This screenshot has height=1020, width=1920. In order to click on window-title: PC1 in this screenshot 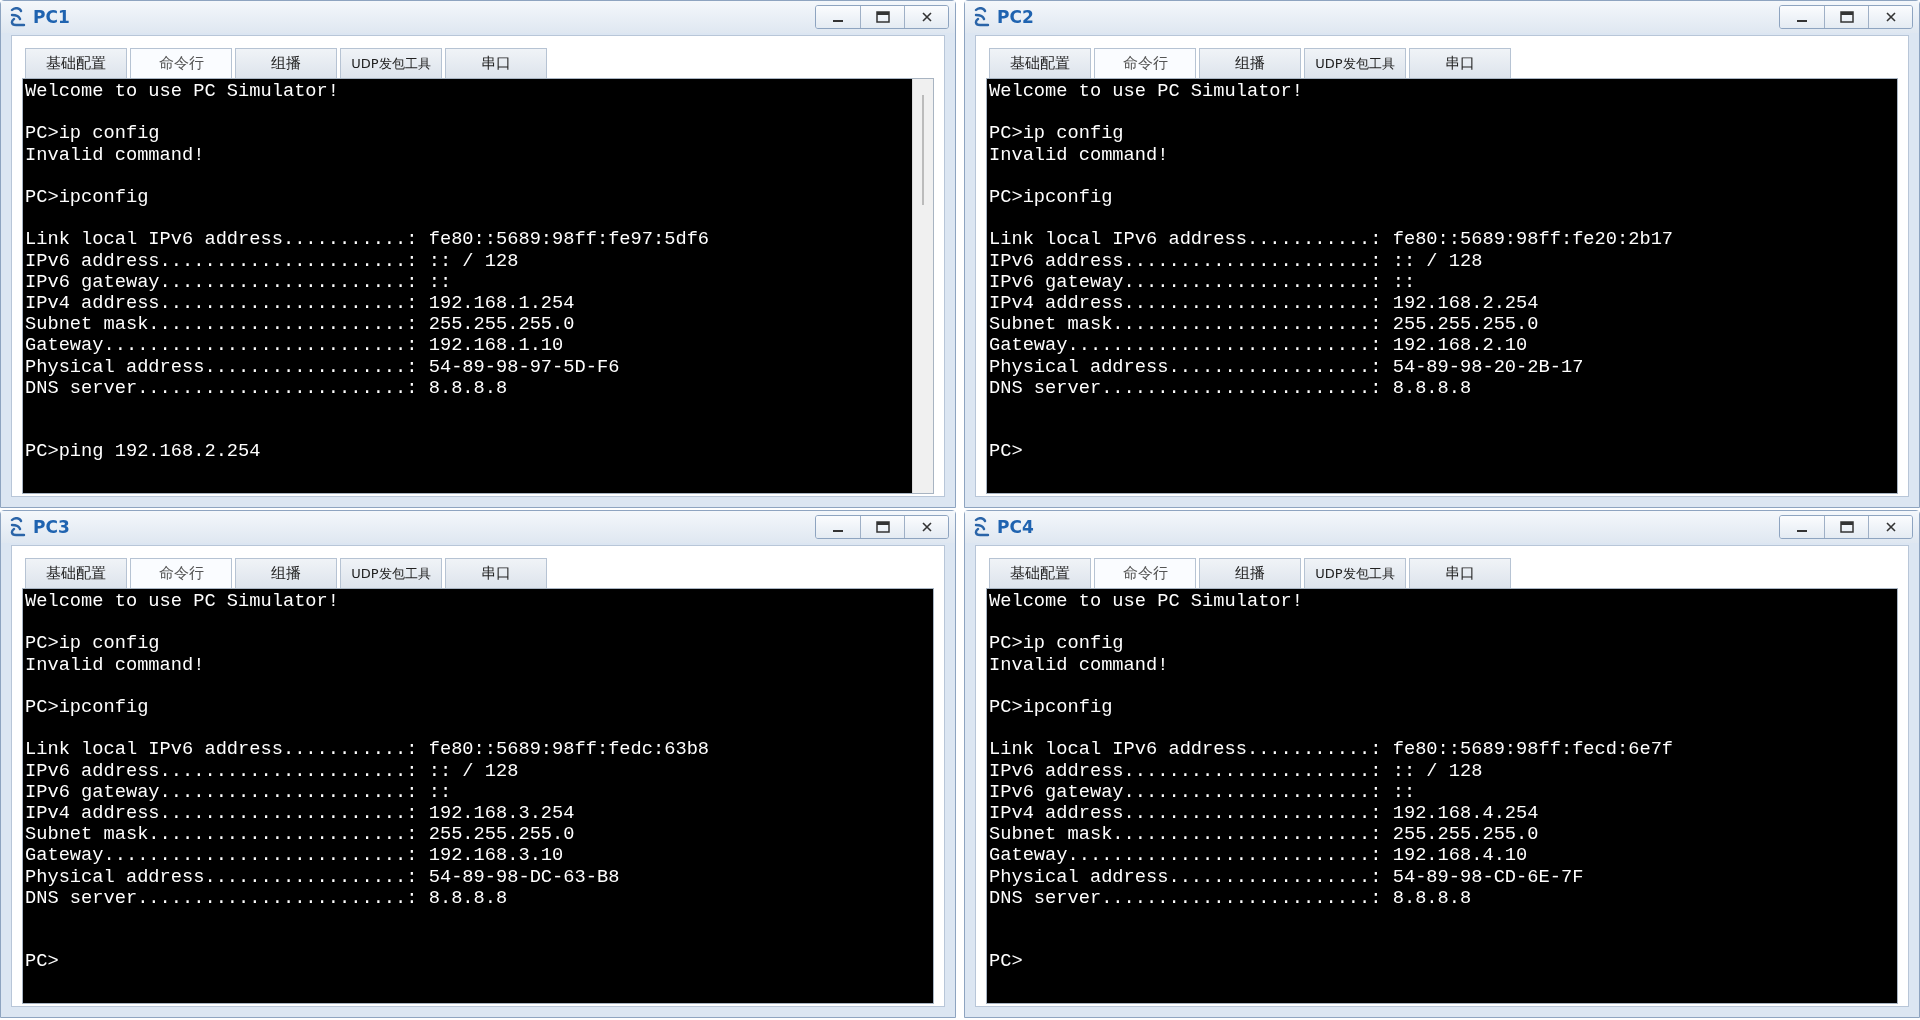, I will do `click(52, 17)`.